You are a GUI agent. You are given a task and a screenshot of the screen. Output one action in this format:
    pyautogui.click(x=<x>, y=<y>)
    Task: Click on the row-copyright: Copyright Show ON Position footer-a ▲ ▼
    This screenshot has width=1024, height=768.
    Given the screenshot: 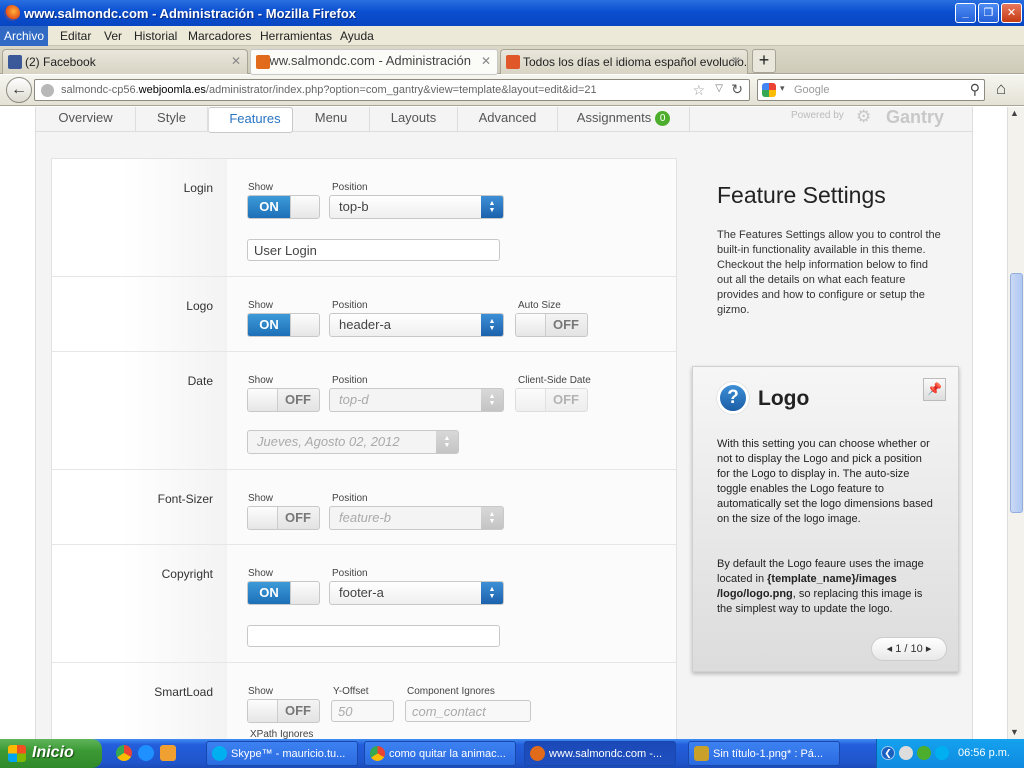 What is the action you would take?
    pyautogui.click(x=364, y=604)
    